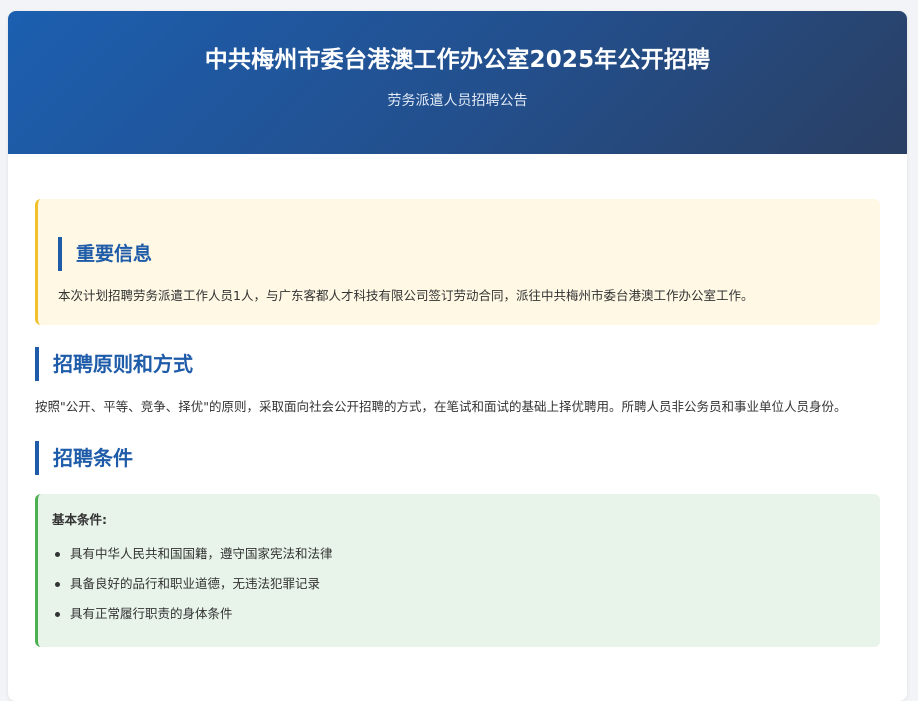 Image resolution: width=918 pixels, height=701 pixels. I want to click on list-item-text: 具有正常履行职责的身体条件, so click(151, 613).